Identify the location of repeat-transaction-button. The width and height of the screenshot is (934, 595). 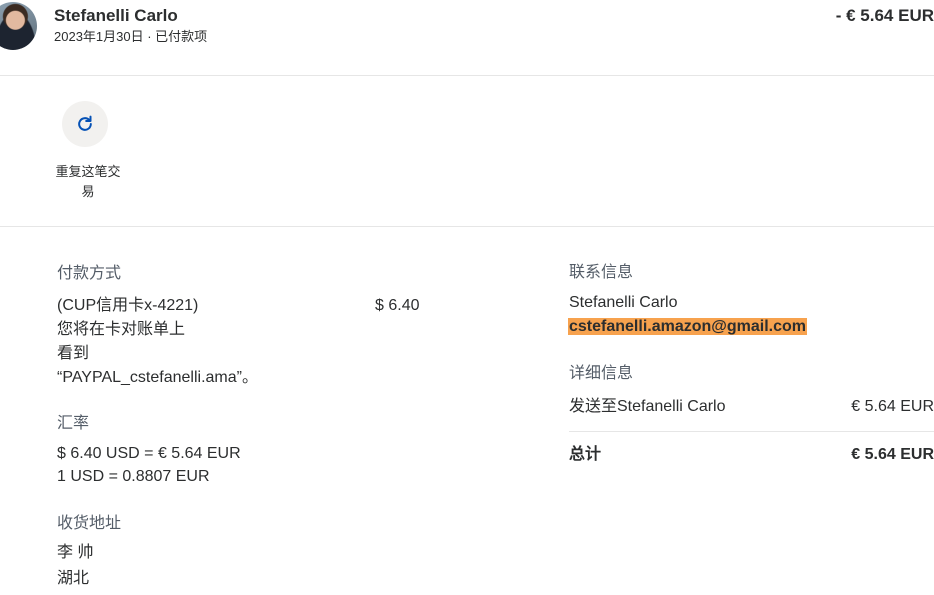
(85, 124).